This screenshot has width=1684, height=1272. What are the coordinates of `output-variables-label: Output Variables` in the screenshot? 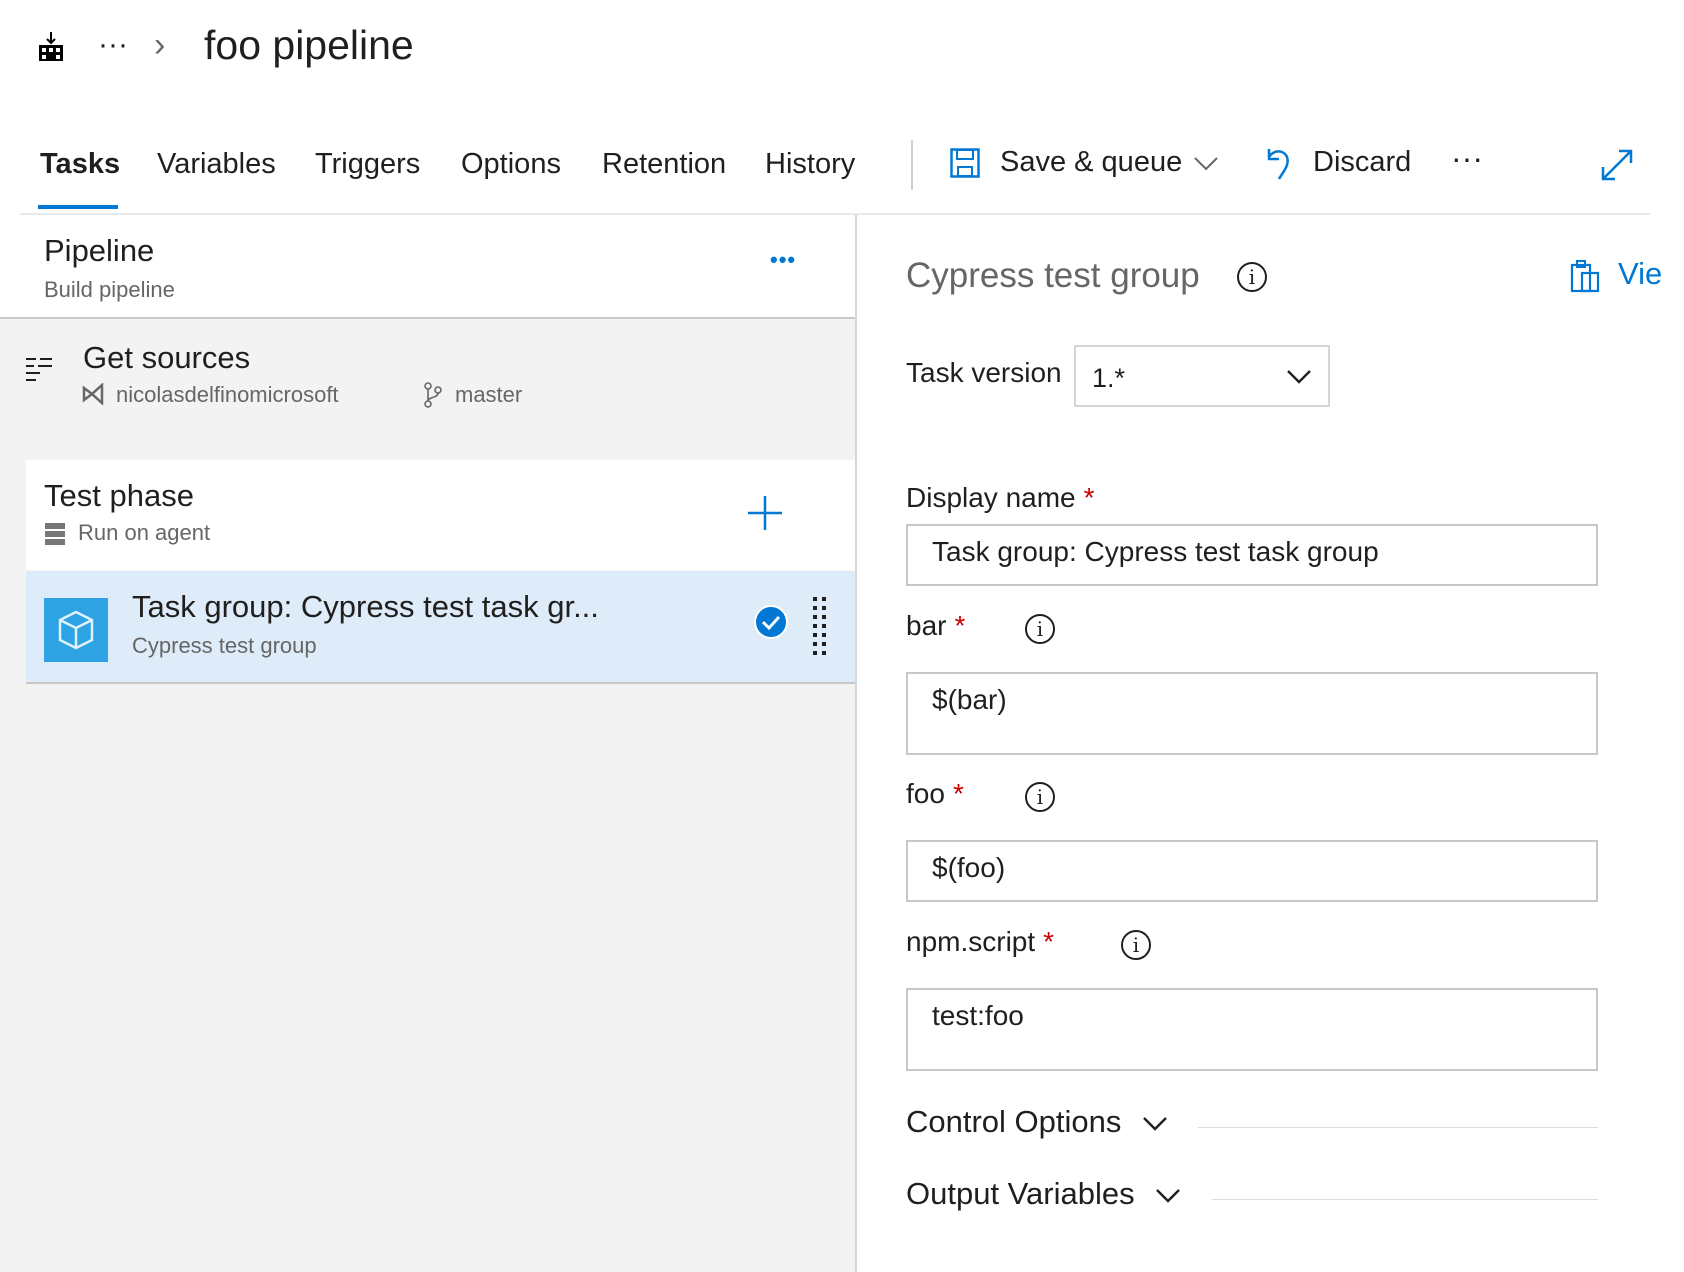 It's located at (1020, 1193).